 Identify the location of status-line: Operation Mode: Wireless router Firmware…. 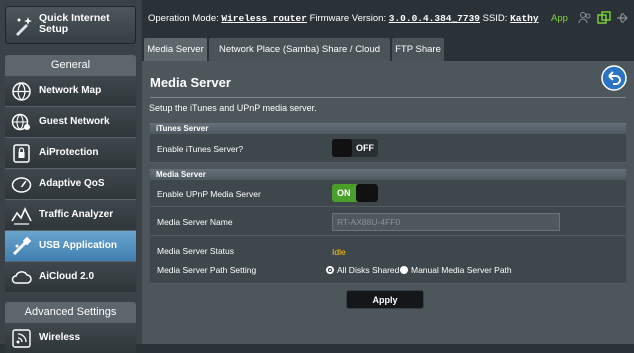
(343, 18).